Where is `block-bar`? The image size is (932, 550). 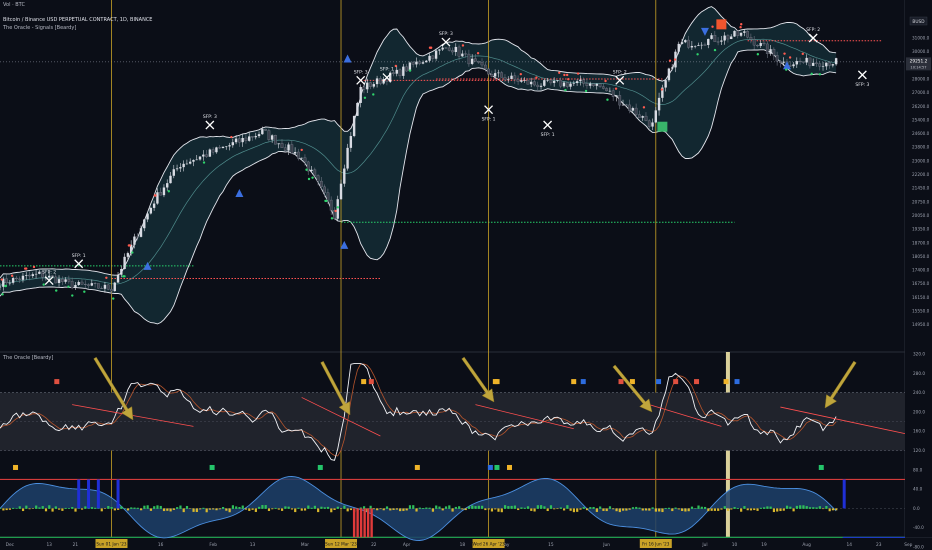 block-bar is located at coordinates (89, 494).